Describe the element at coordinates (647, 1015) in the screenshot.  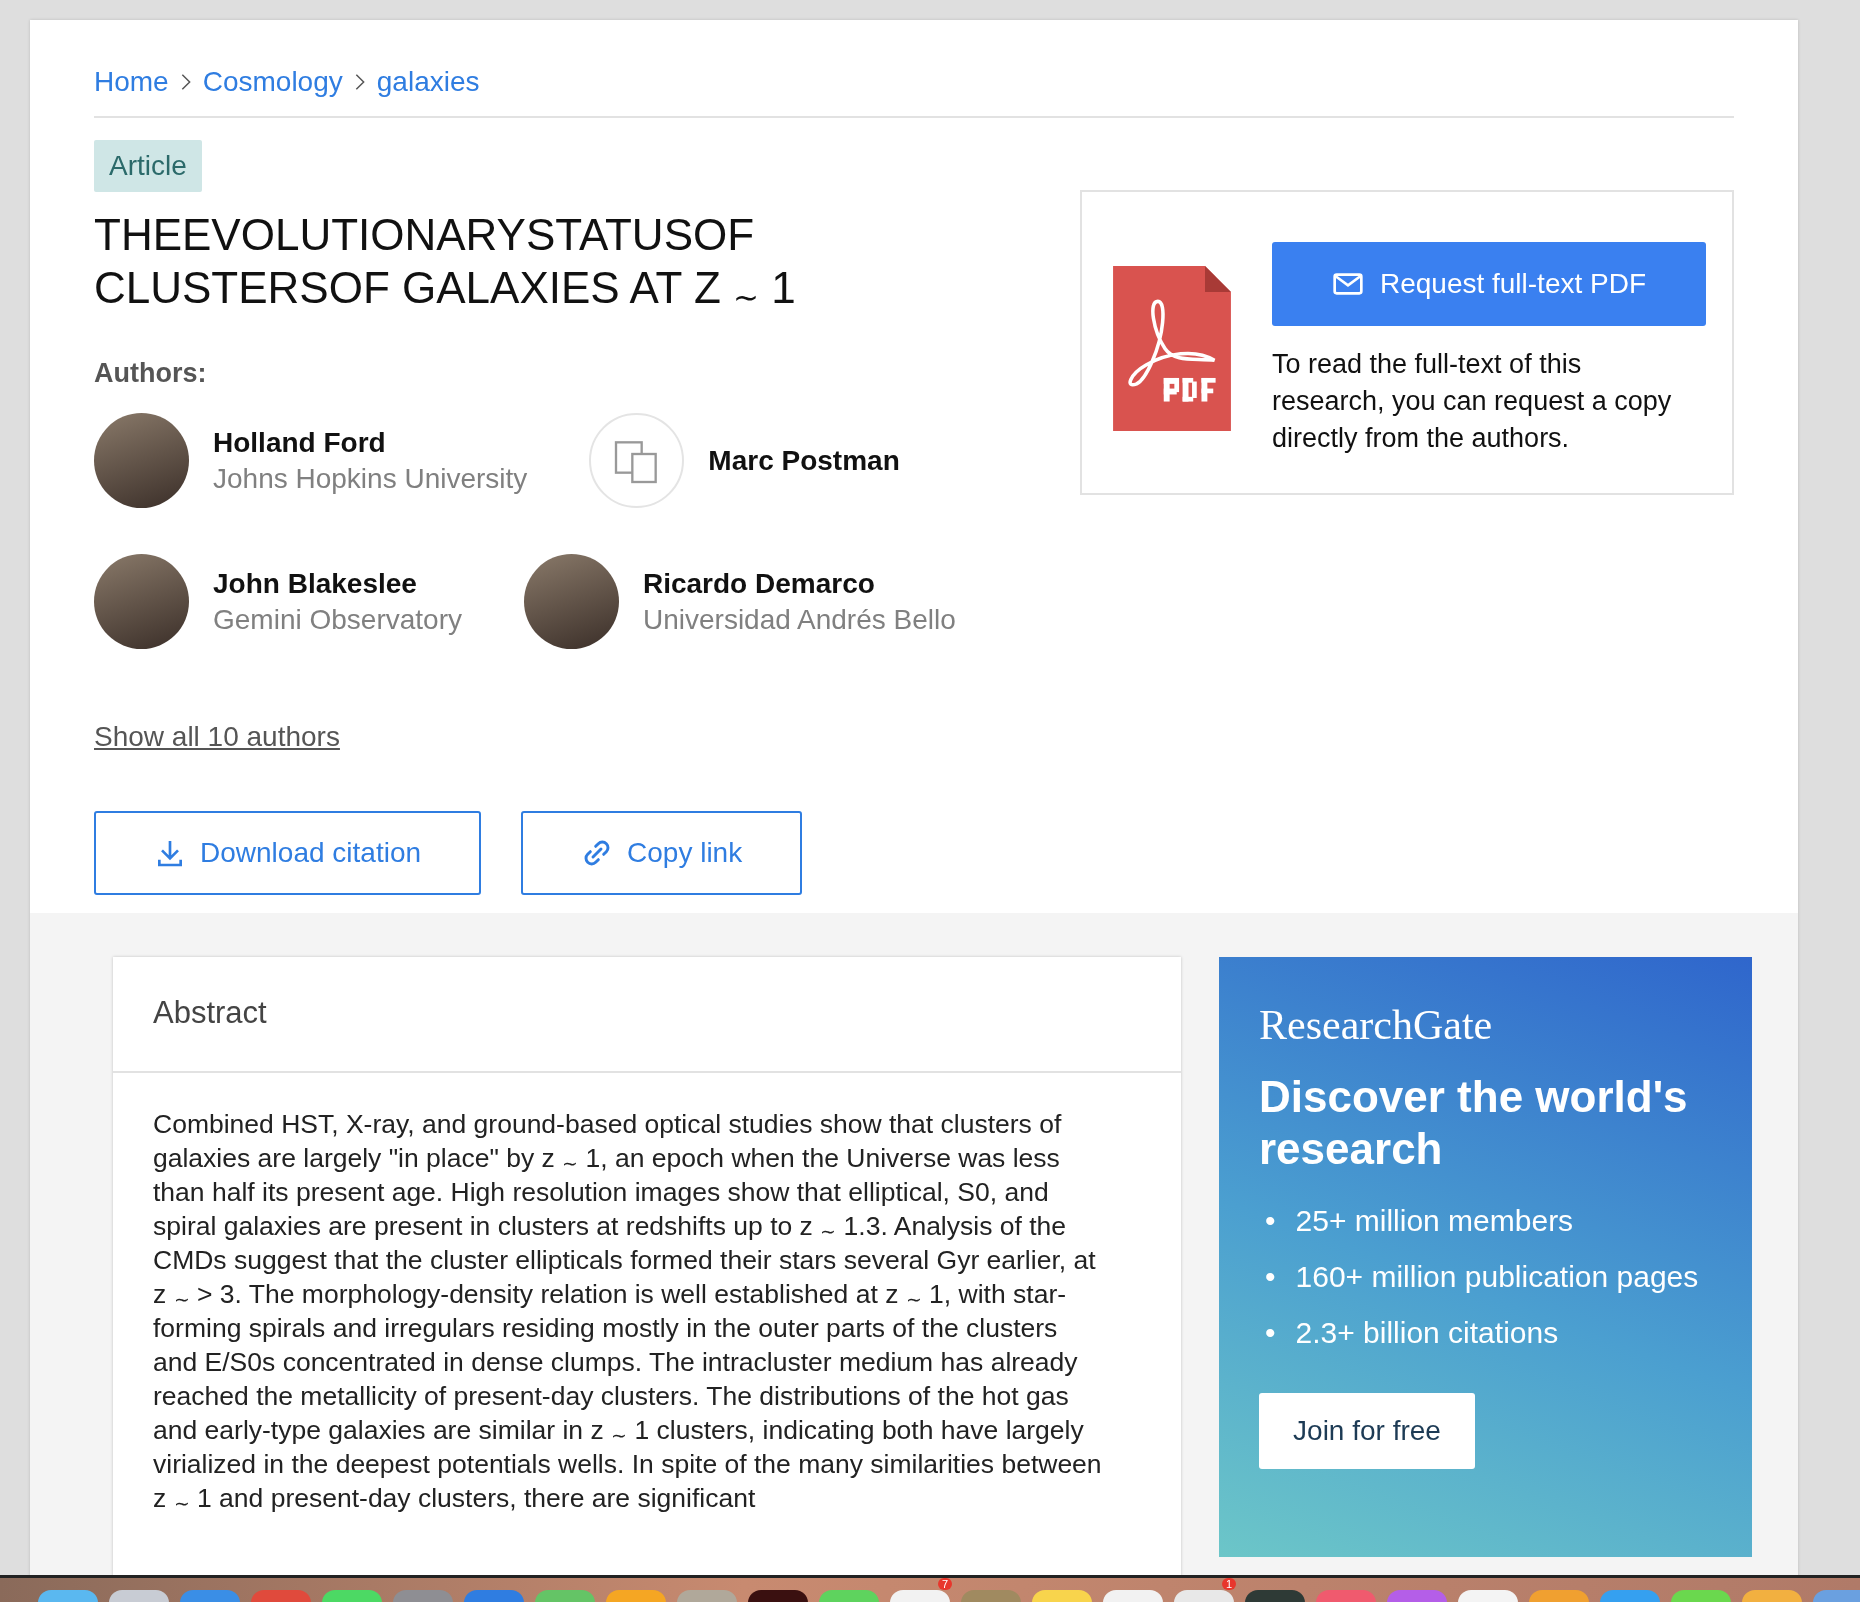
I see `abstract-heading: Abstract` at that location.